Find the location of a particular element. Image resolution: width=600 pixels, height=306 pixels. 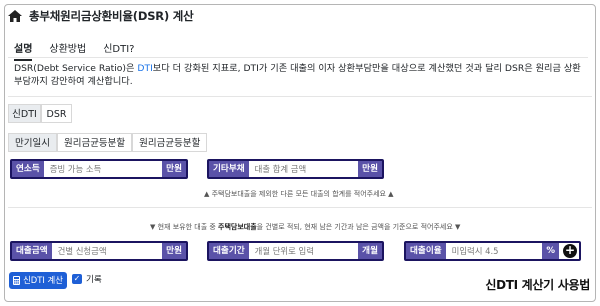

interest-rate-field: 대출이율 % + is located at coordinates (492, 251).